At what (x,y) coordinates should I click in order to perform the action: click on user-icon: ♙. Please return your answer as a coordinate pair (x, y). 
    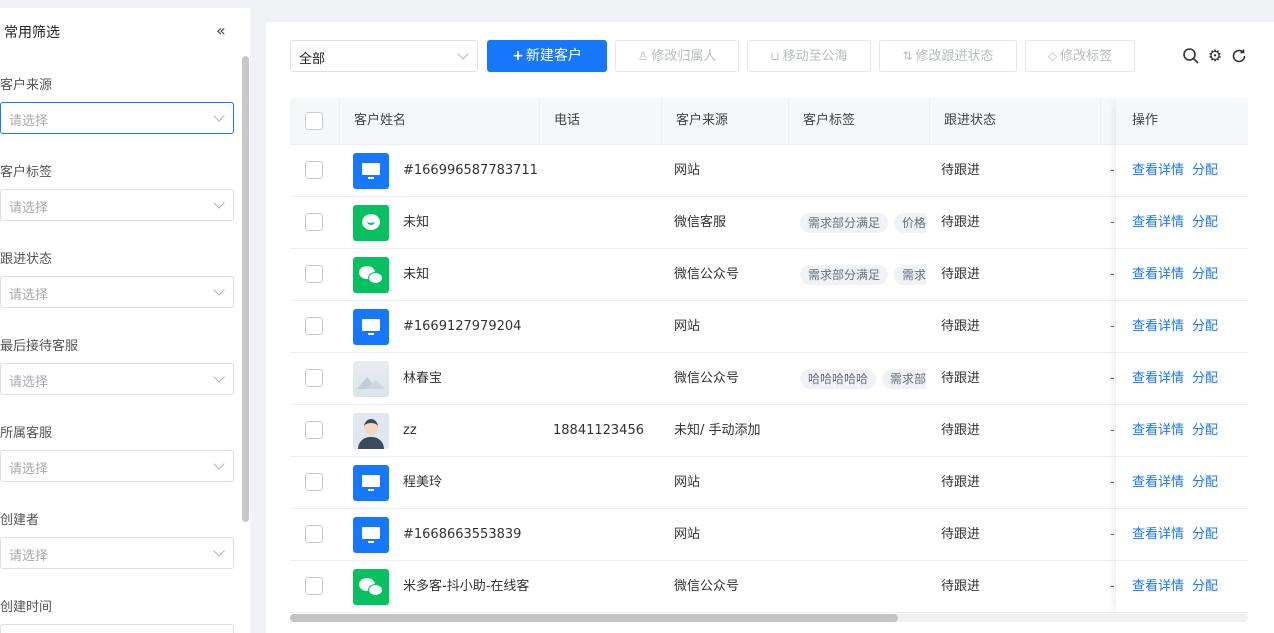
    Looking at the image, I should click on (643, 56).